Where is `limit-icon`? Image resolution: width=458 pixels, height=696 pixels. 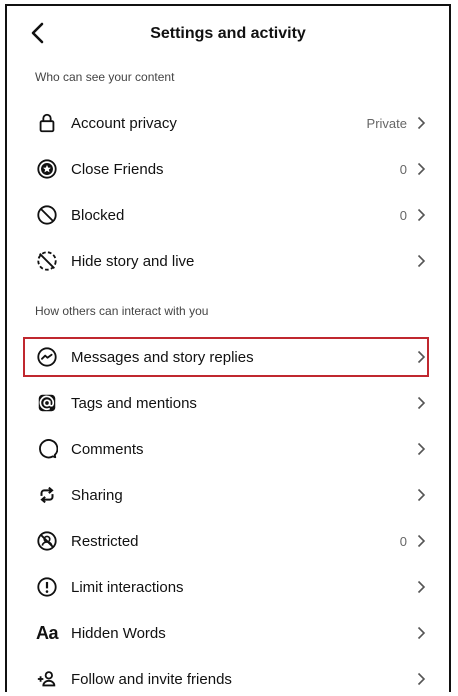 limit-icon is located at coordinates (47, 587).